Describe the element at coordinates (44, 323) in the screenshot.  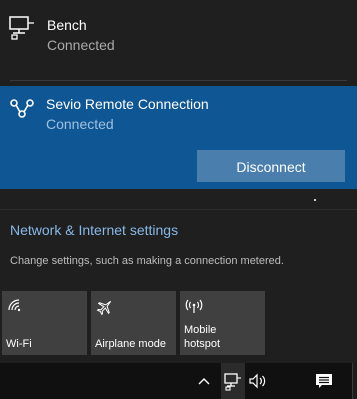
I see `wifi-tile: Wi-Fi` at that location.